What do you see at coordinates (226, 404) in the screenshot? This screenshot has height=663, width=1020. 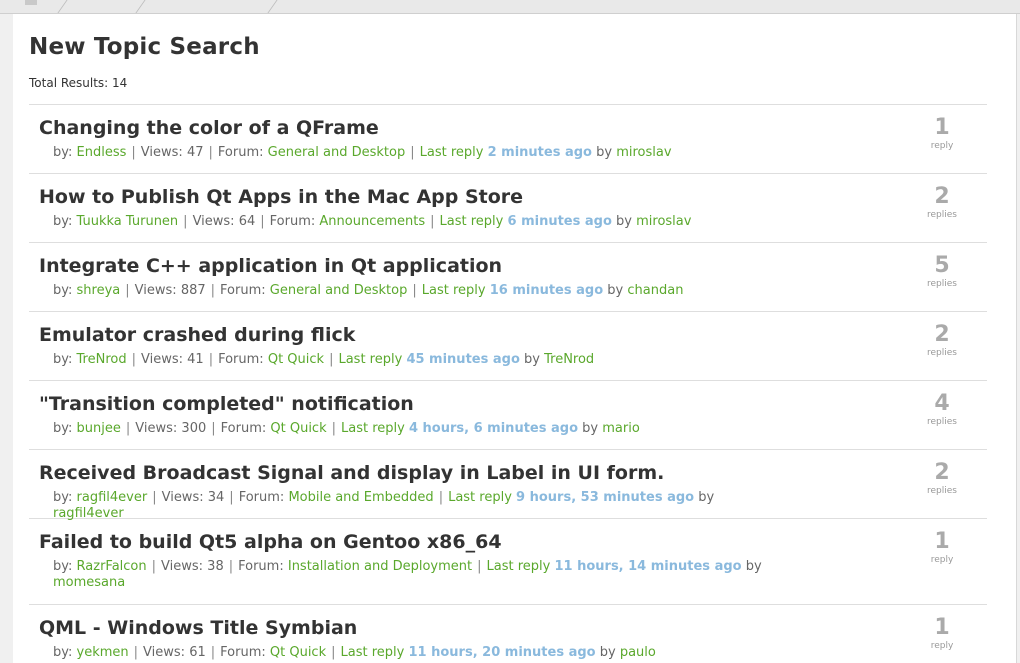 I see `topic-title-link: "Transition completed" notification` at bounding box center [226, 404].